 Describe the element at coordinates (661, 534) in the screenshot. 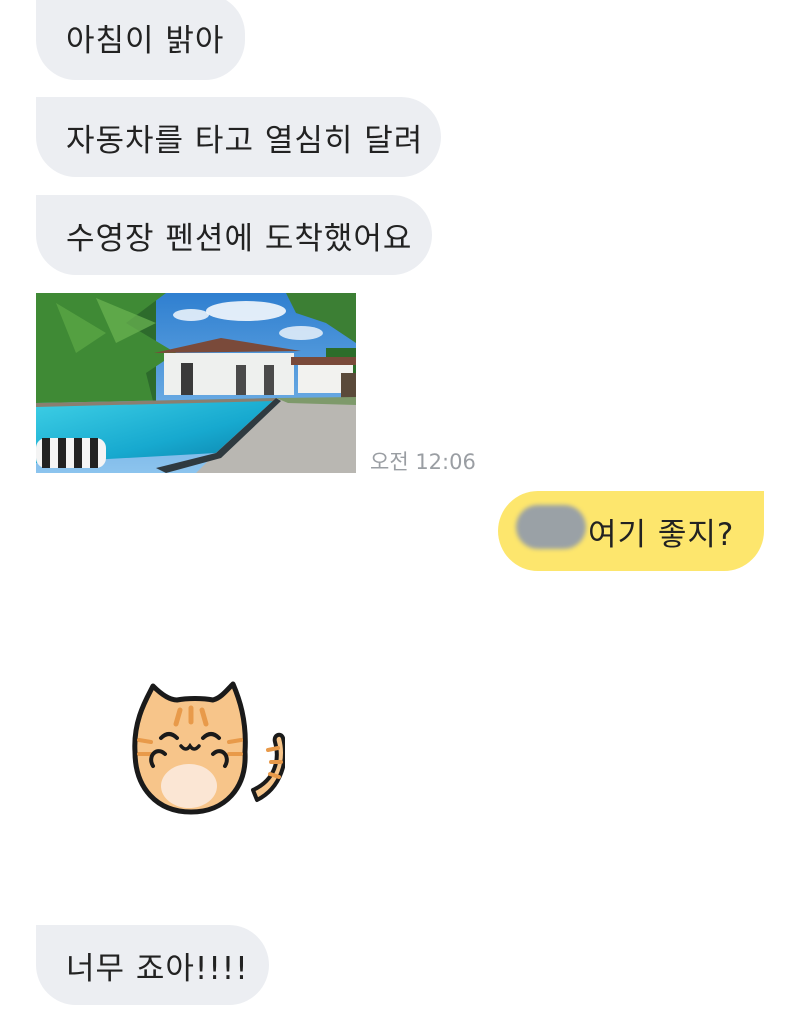

I see `message-text: 여기 좋지?` at that location.